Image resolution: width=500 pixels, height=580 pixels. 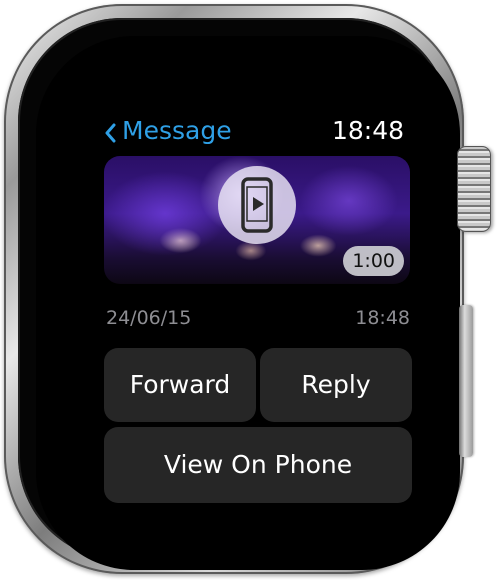 I want to click on forward-button: Forward, so click(x=180, y=385).